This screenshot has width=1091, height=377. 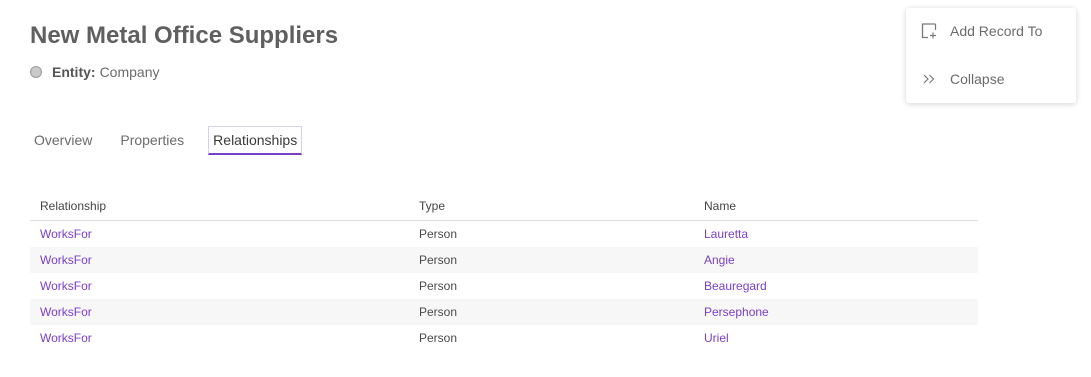 I want to click on add-record-to-menu-item: Add Record To, so click(x=981, y=31).